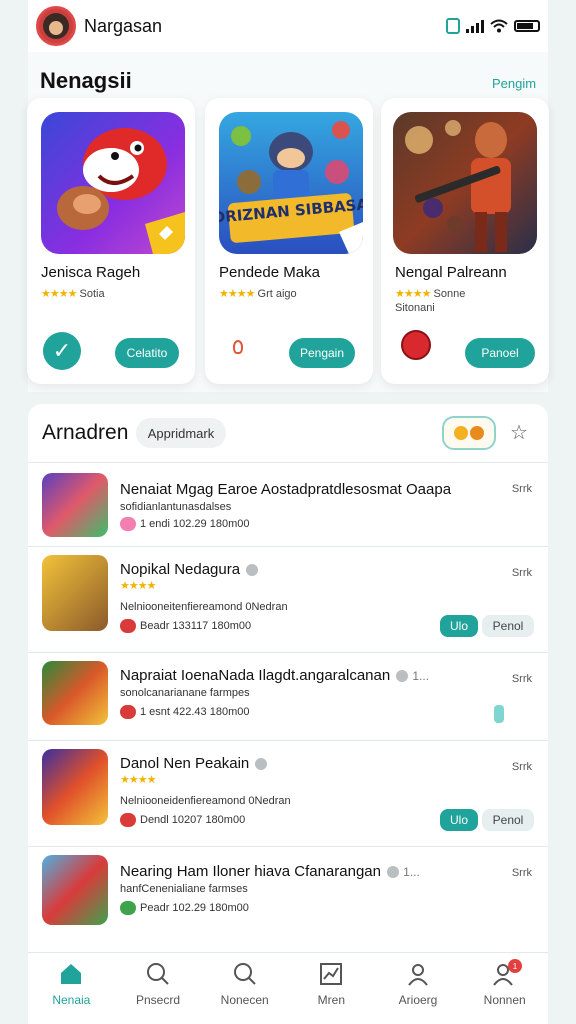 This screenshot has height=1024, width=576. I want to click on emoji-filter-button, so click(469, 433).